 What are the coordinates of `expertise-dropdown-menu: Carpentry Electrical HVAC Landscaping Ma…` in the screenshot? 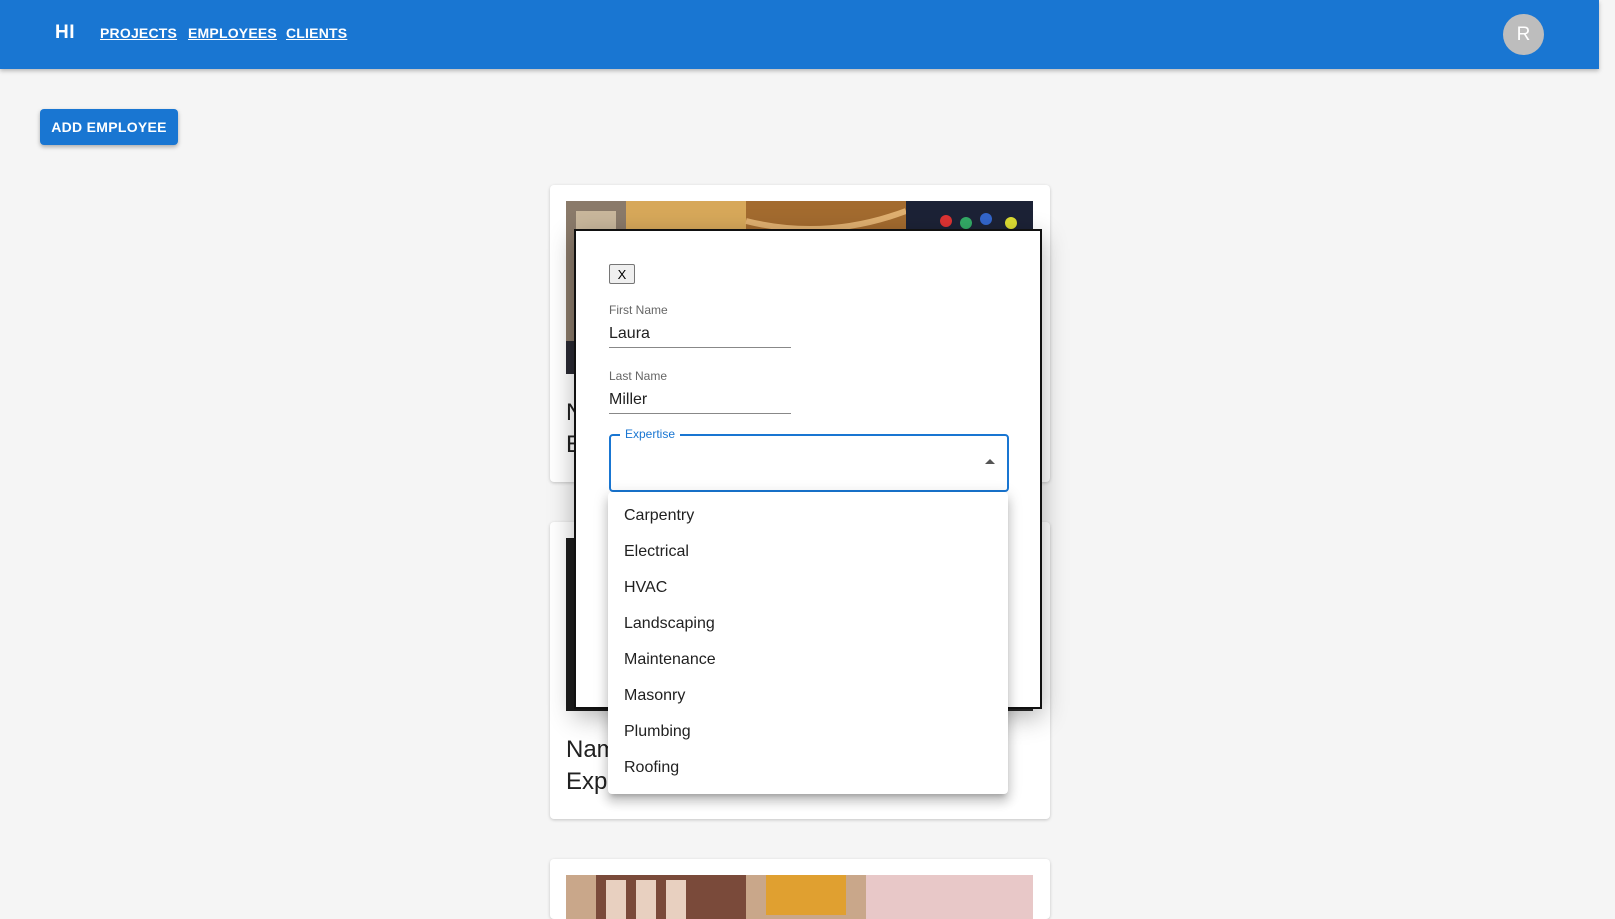 It's located at (808, 643).